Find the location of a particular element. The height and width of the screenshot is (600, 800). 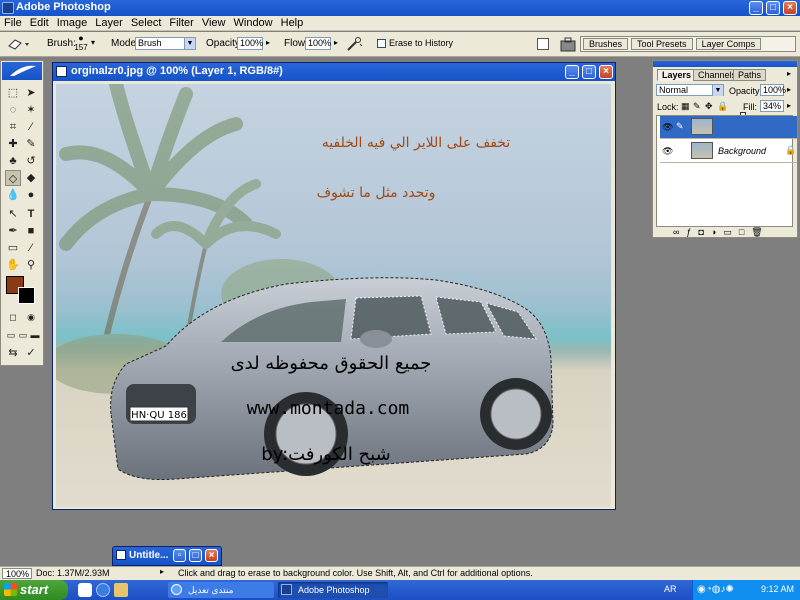

palette-tab-tool-presets: Tool Presets is located at coordinates (662, 44).